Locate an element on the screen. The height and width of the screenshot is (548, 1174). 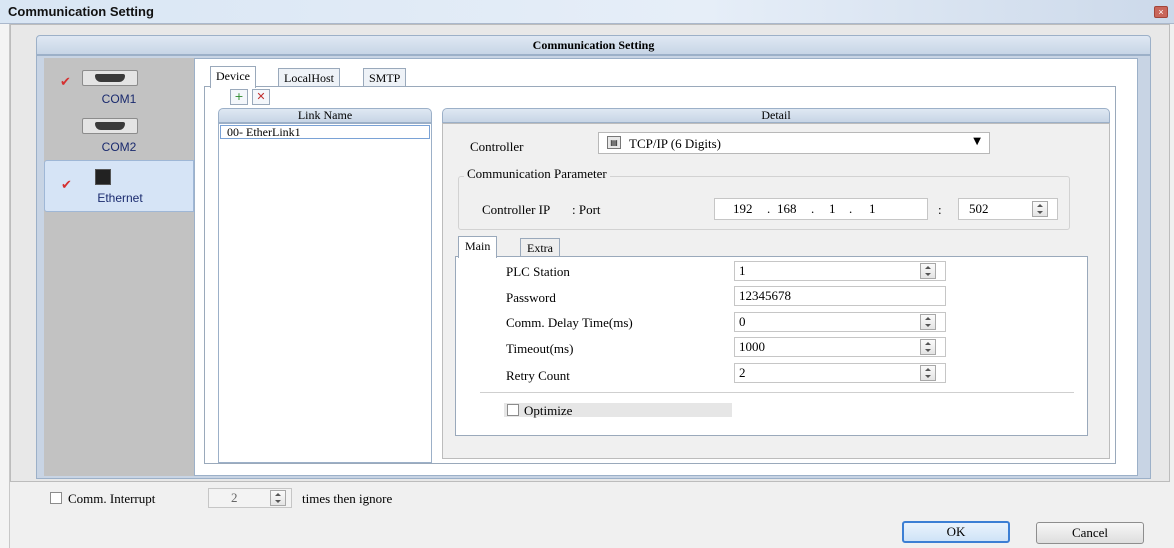
port-colon: : is located at coordinates (940, 209).